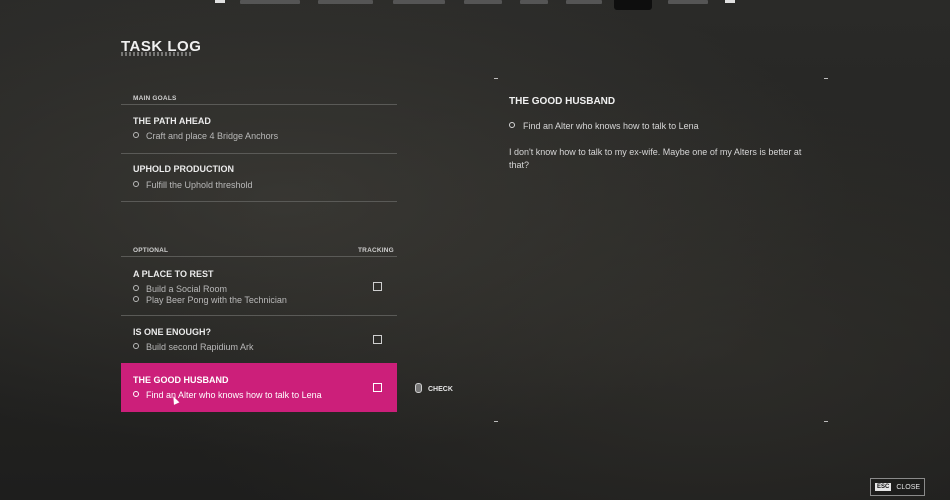 The width and height of the screenshot is (950, 500). I want to click on check-prompt: CHECK, so click(434, 388).